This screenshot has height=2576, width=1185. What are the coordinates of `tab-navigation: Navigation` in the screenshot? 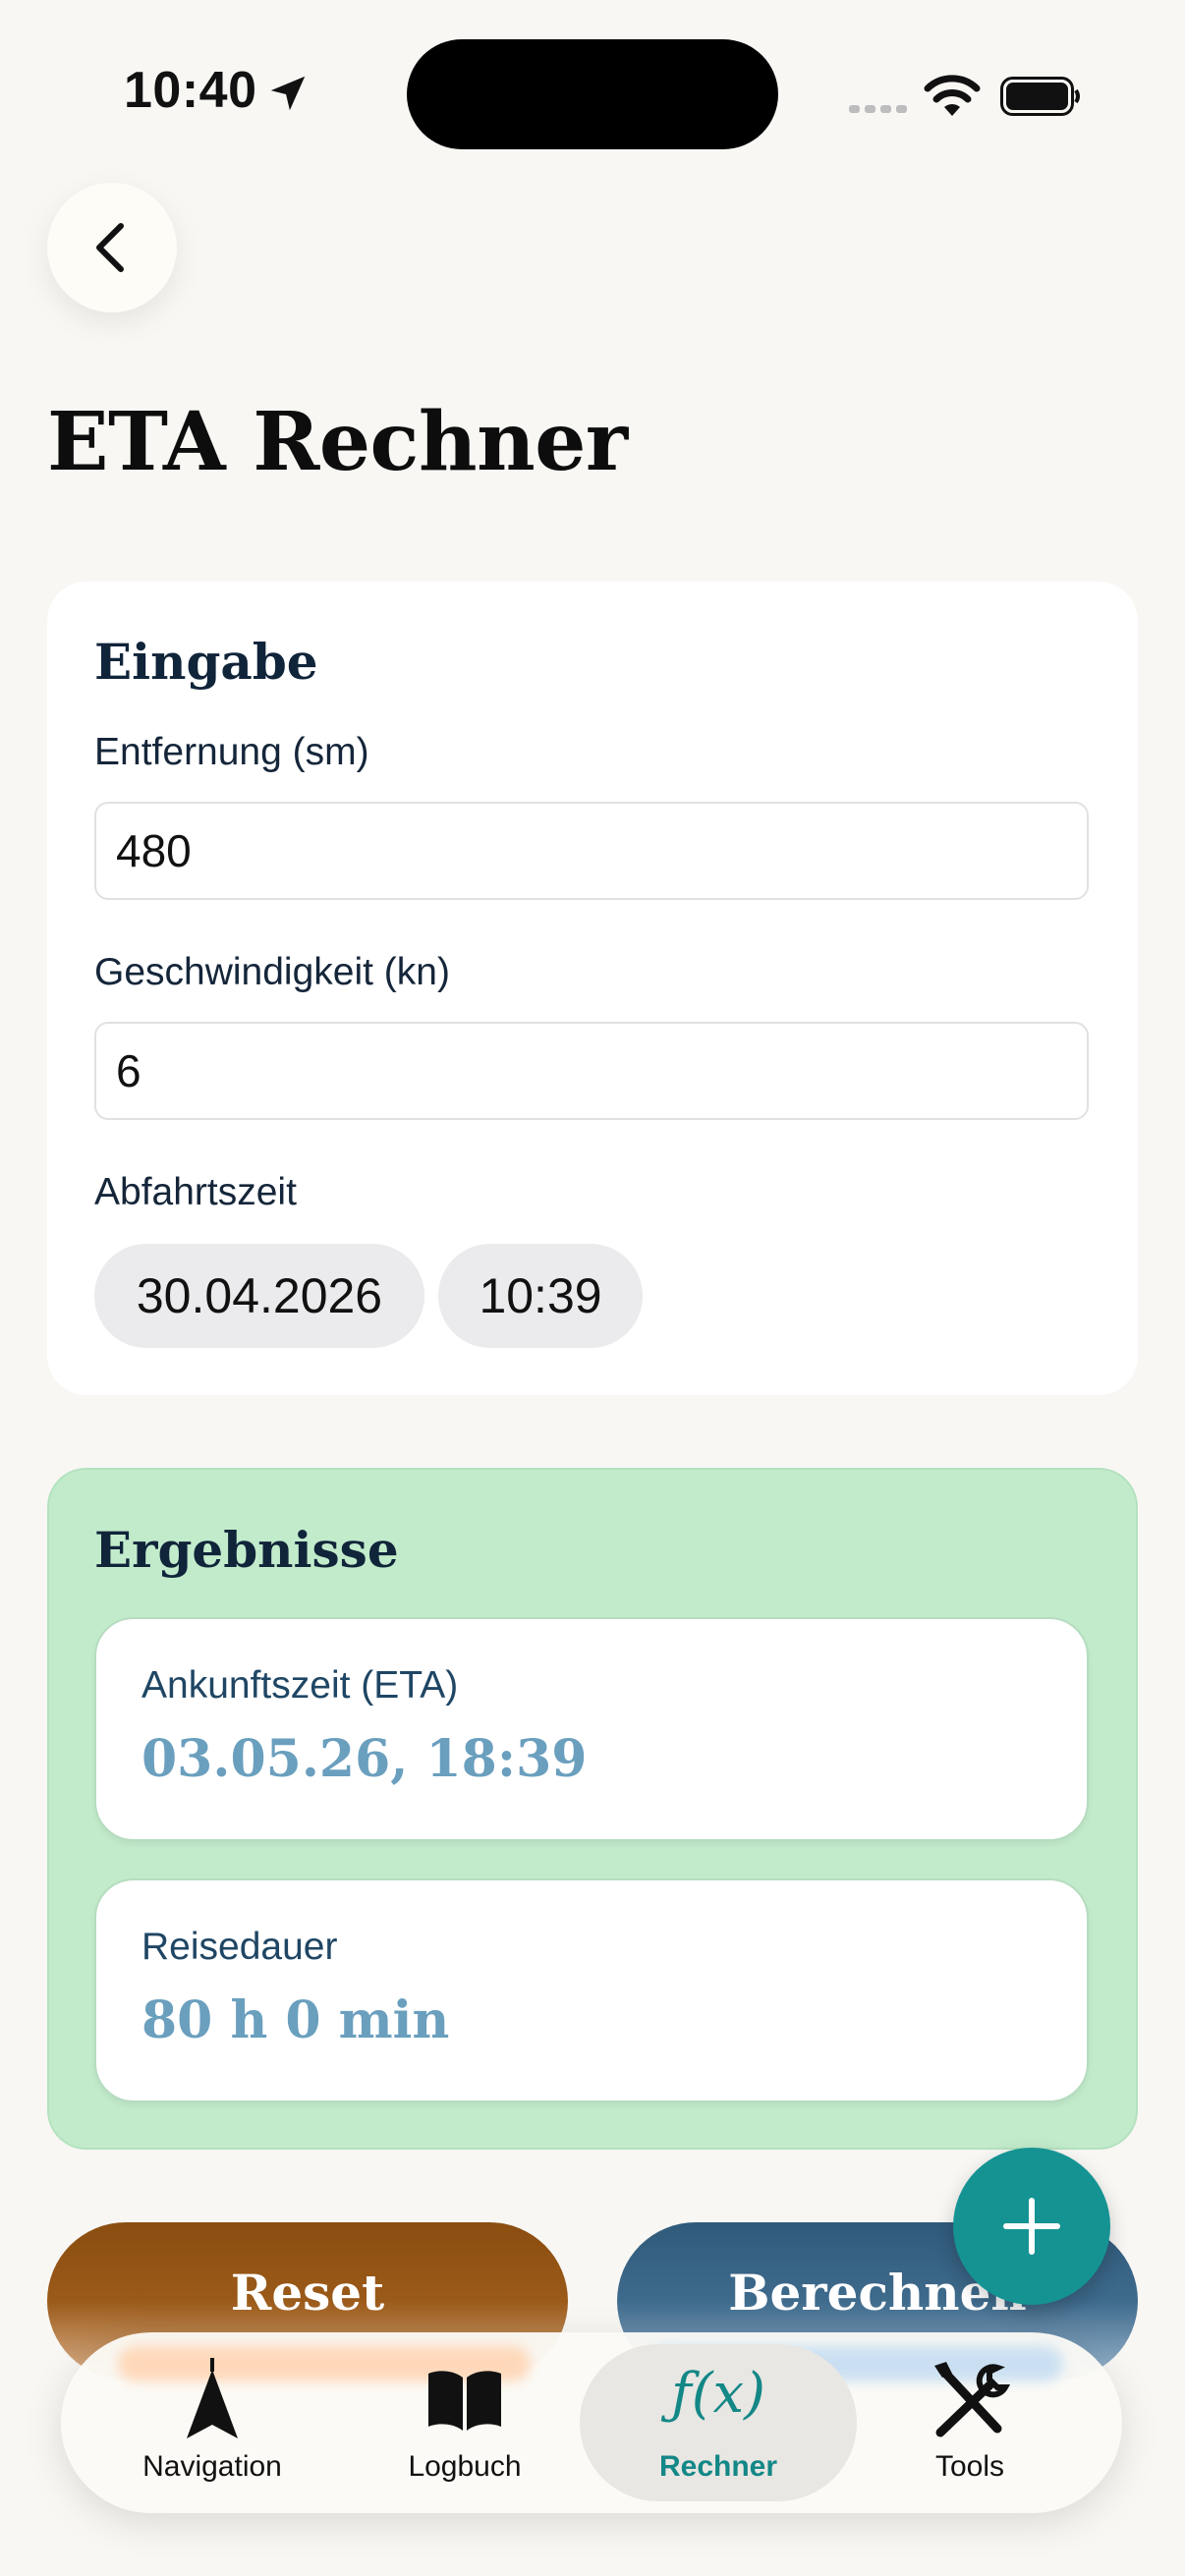 It's located at (212, 2424).